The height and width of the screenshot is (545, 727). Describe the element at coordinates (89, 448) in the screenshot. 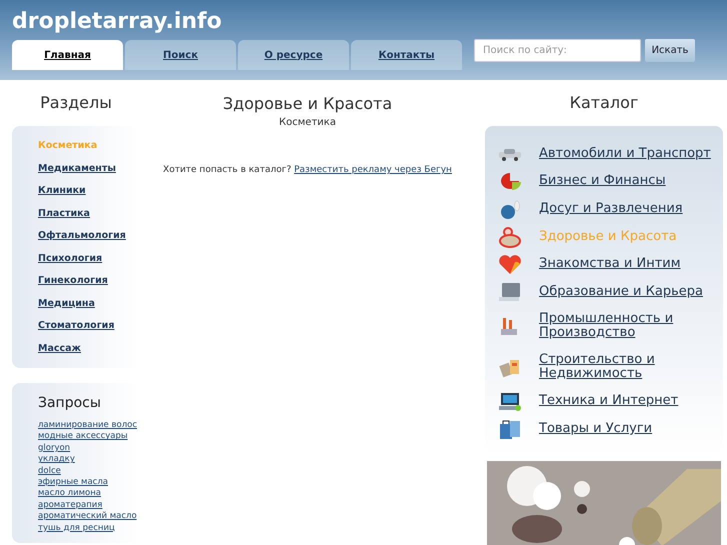

I see `query-link: gloryon` at that location.